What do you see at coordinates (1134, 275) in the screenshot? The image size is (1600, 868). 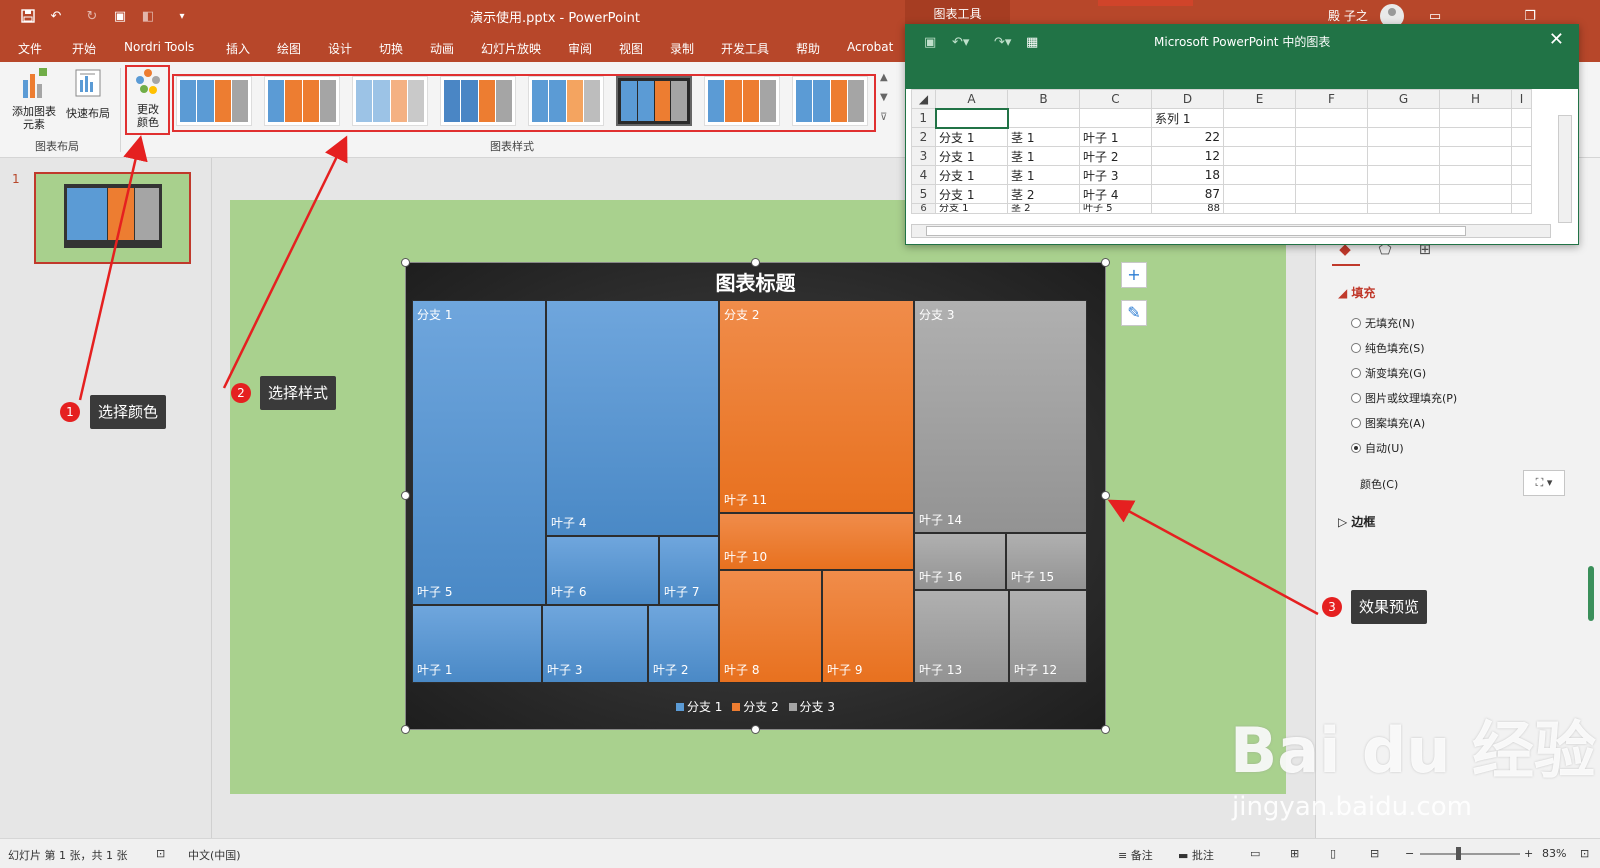 I see `chart-elements-plus-icon: +` at bounding box center [1134, 275].